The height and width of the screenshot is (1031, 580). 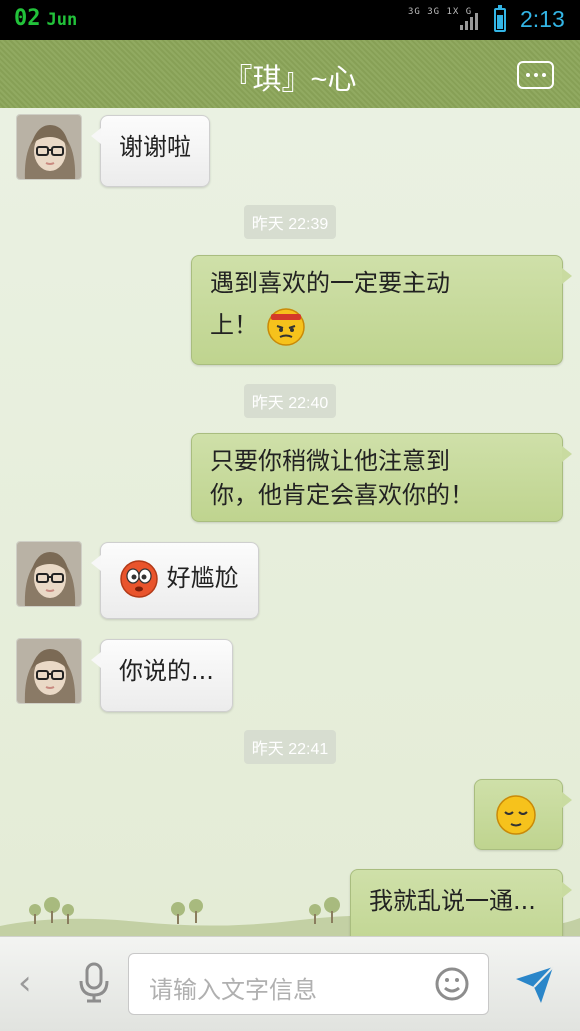 I want to click on message-text-line2: 你，他肯定会喜欢你的！, so click(x=342, y=495).